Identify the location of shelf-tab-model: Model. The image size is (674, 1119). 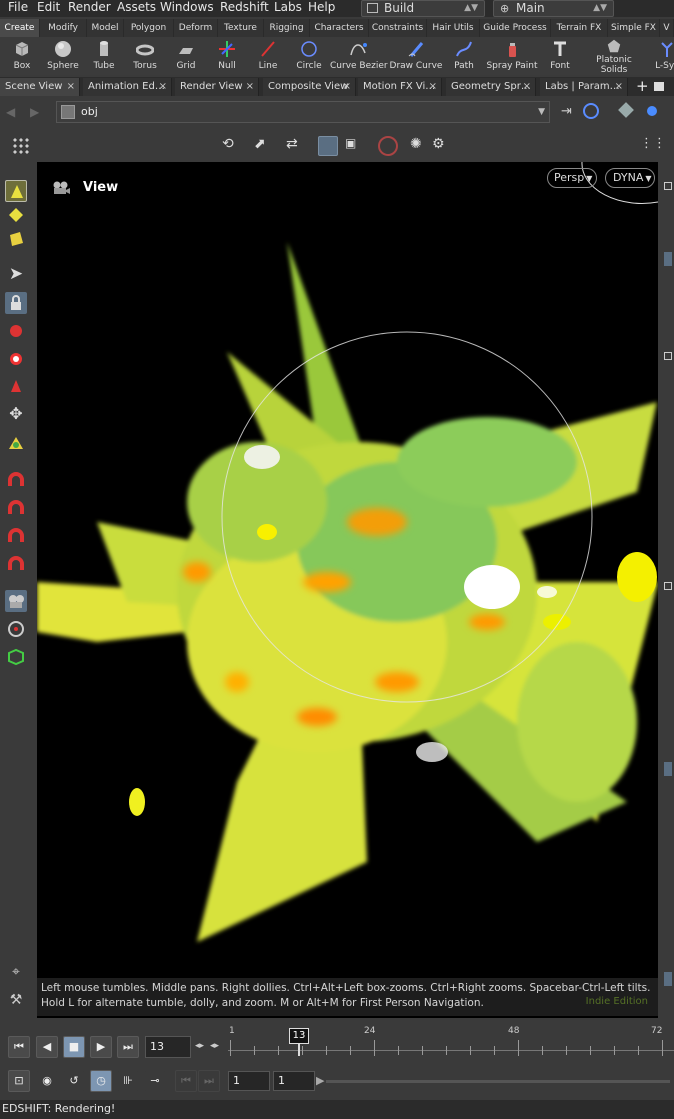
(105, 28).